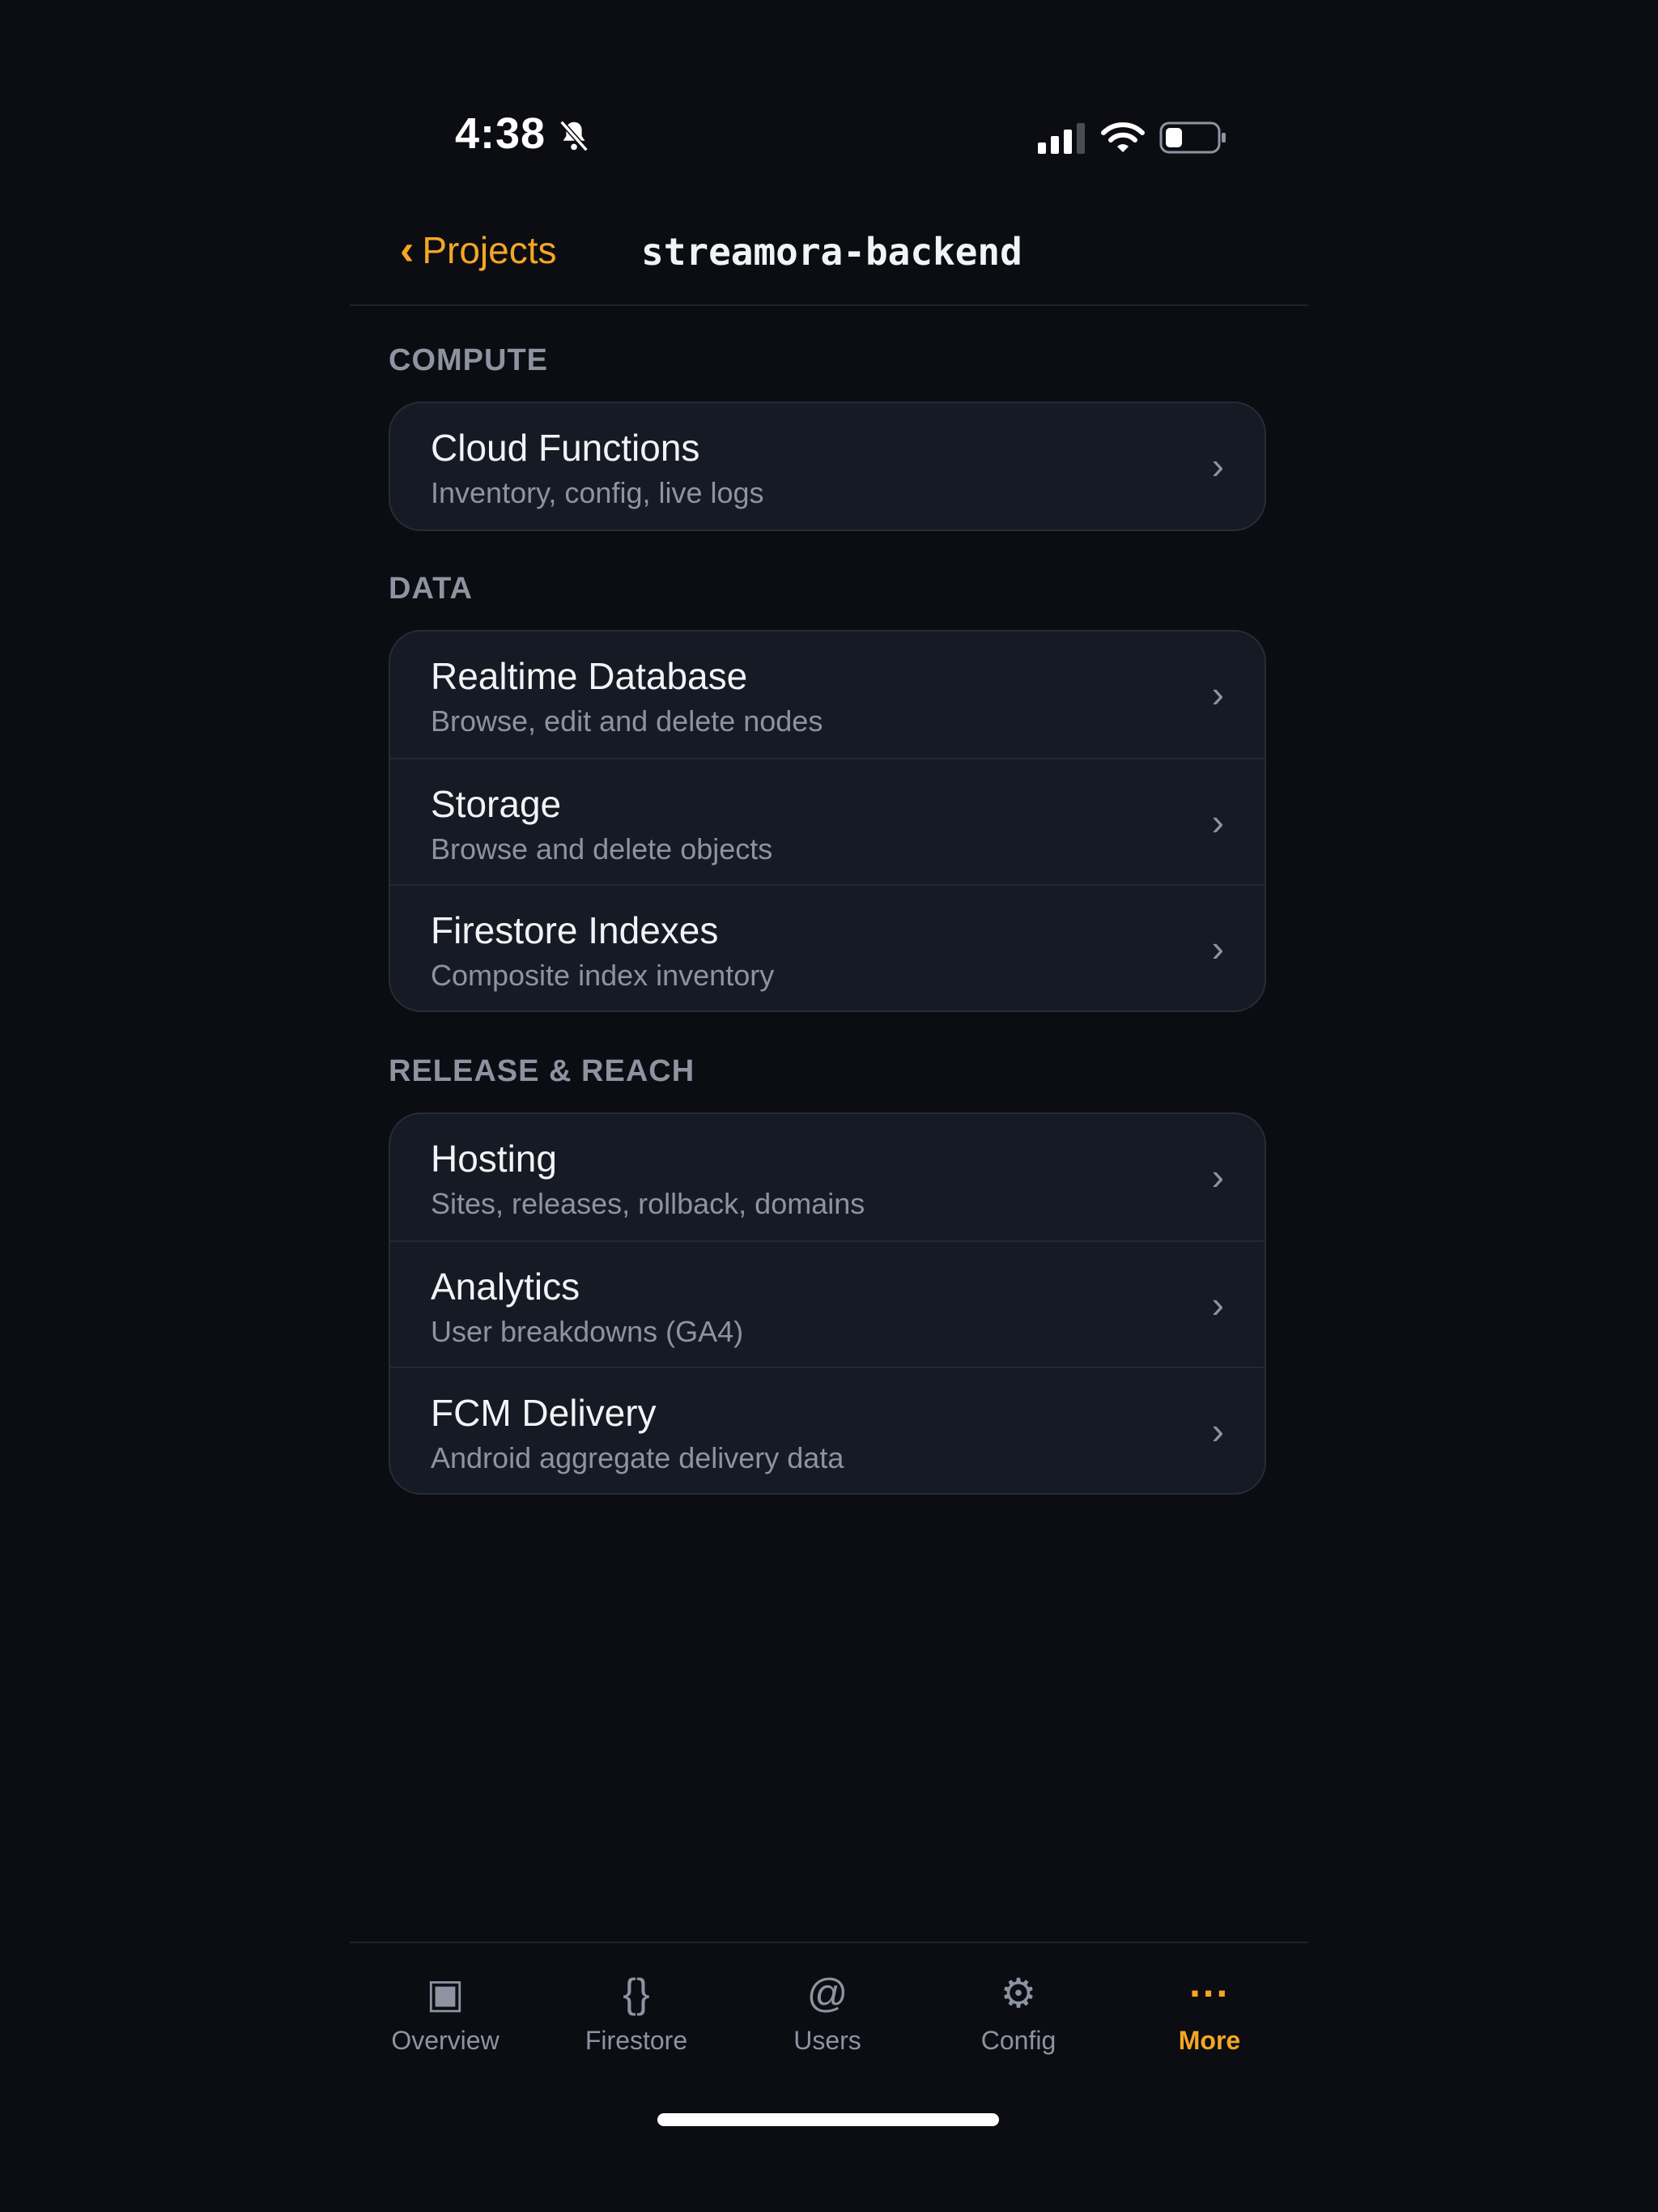  I want to click on tab-overview: ▣ Overview, so click(445, 2016).